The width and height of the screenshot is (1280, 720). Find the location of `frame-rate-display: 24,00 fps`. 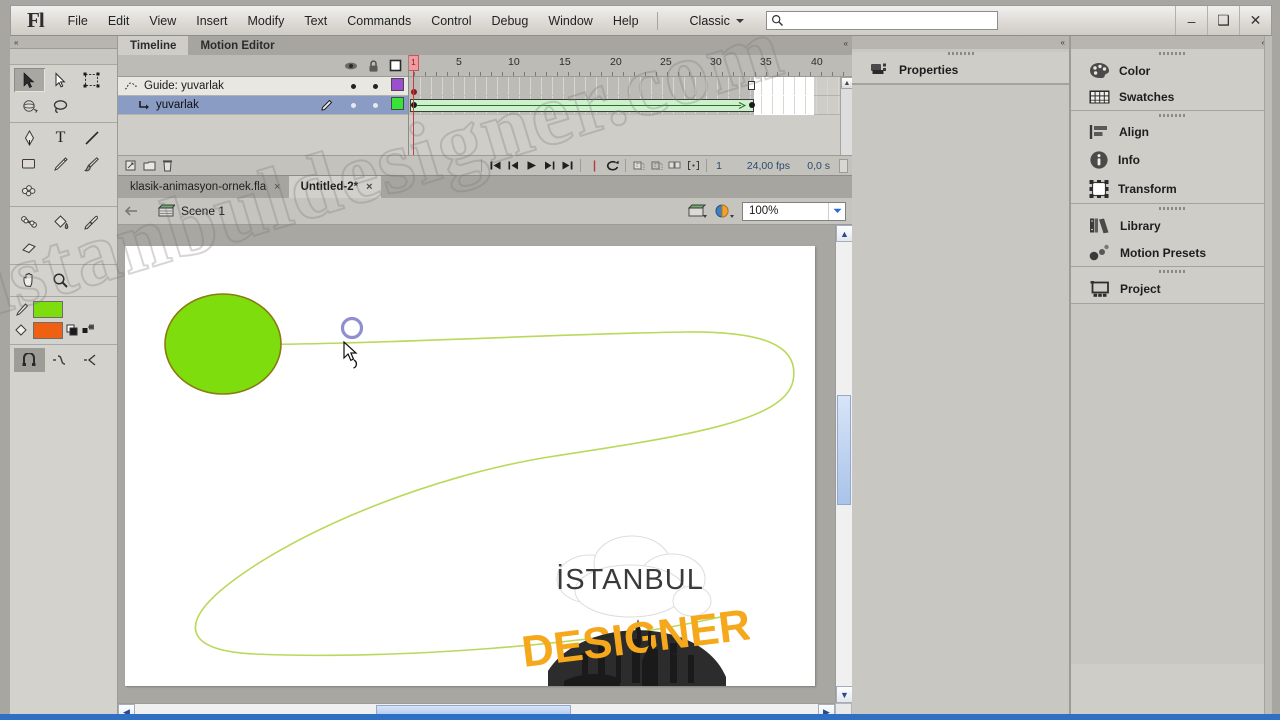

frame-rate-display: 24,00 fps is located at coordinates (761, 166).